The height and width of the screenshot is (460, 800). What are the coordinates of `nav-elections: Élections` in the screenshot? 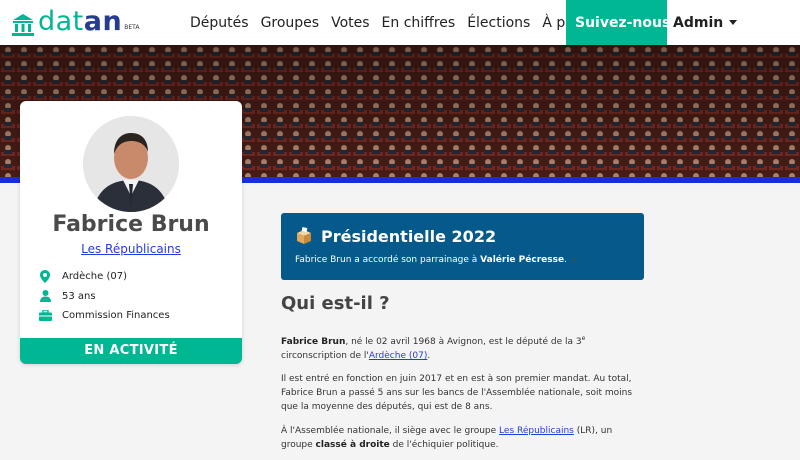 It's located at (498, 23).